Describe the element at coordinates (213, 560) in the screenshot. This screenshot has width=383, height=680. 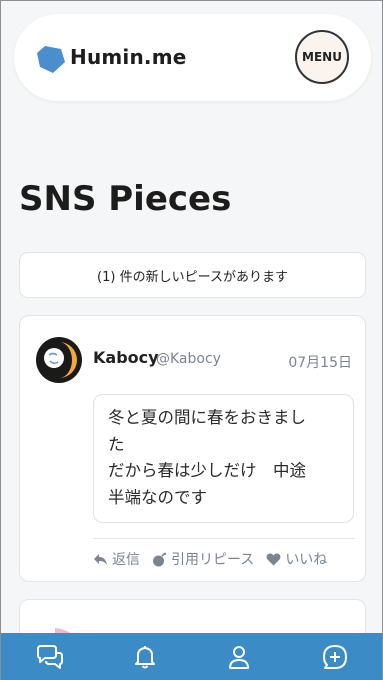
I see `quote-repiece-label: 引用リピース` at that location.